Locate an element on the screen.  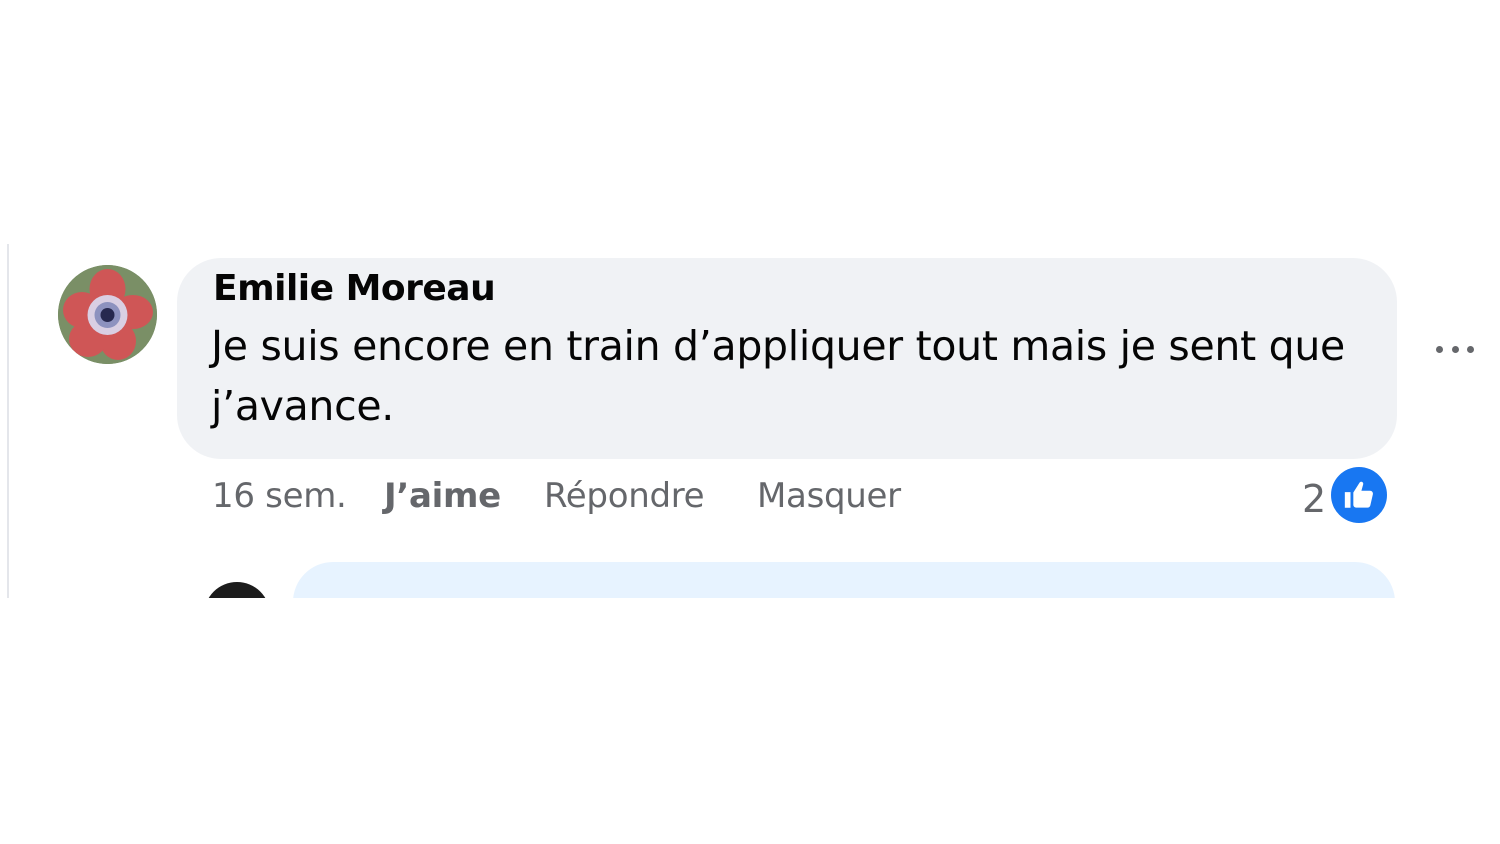
hide-button: Masquer is located at coordinates (829, 496).